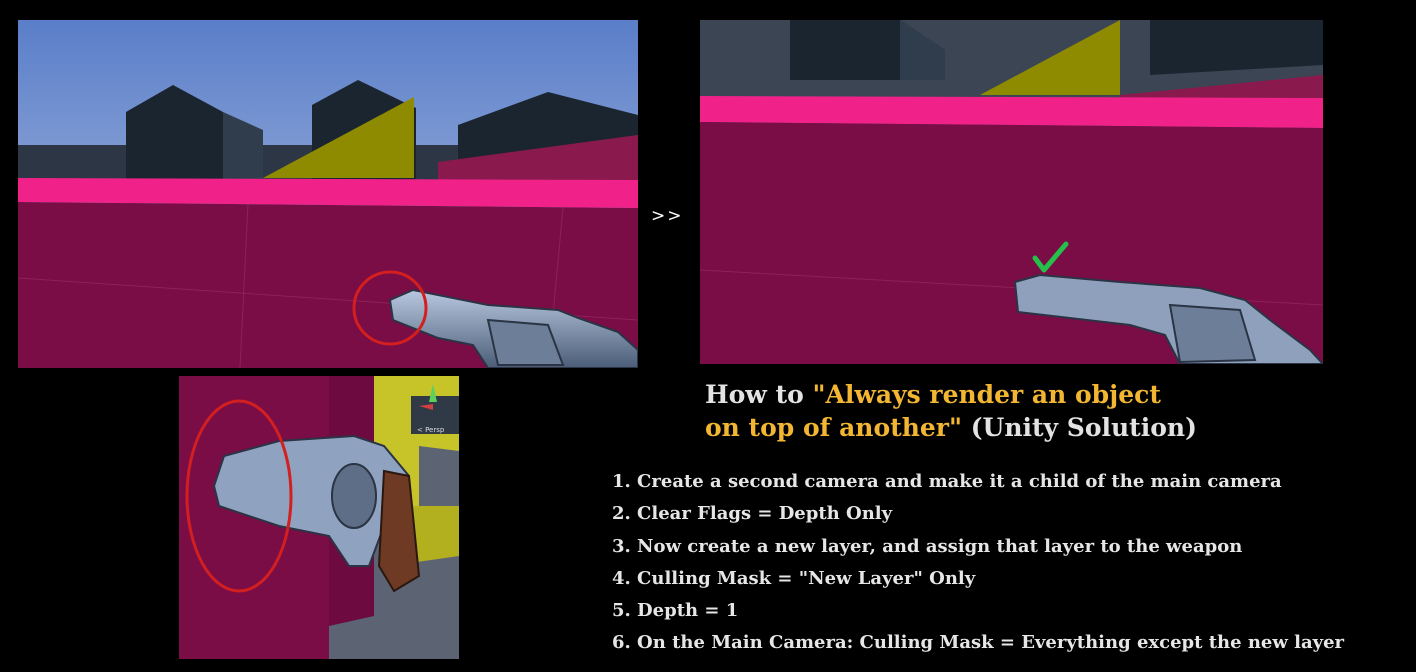  What do you see at coordinates (431, 430) in the screenshot?
I see `gizmo-label: < Persp` at bounding box center [431, 430].